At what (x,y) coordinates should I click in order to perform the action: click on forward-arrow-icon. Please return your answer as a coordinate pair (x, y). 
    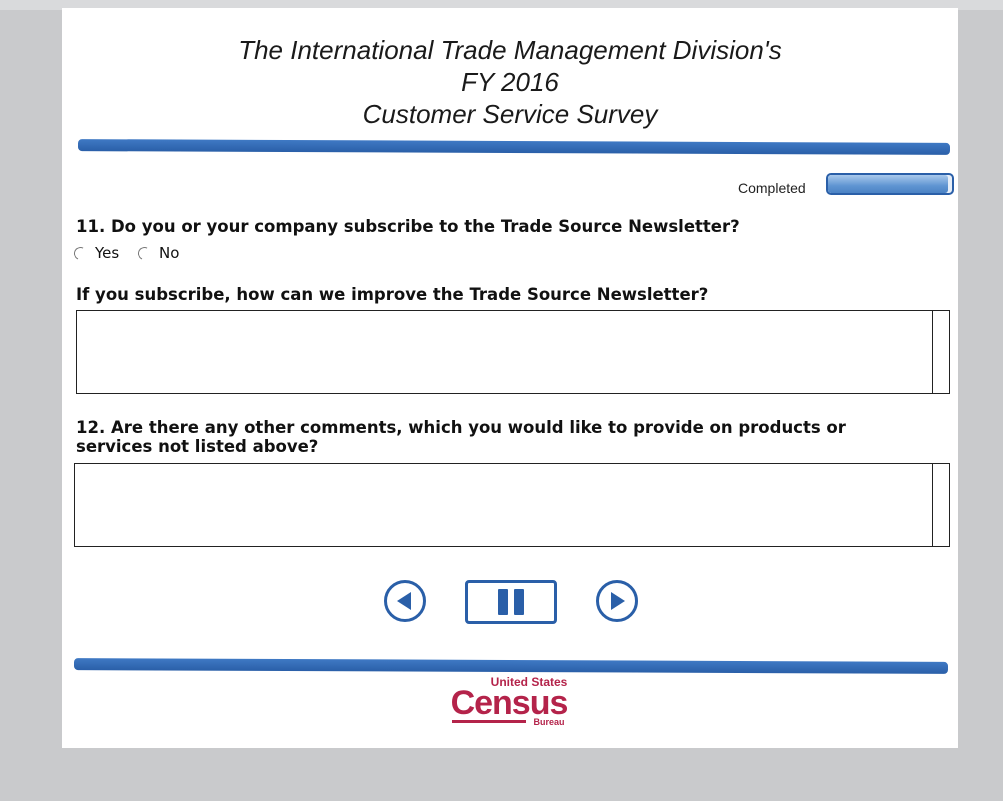
    Looking at the image, I should click on (618, 601).